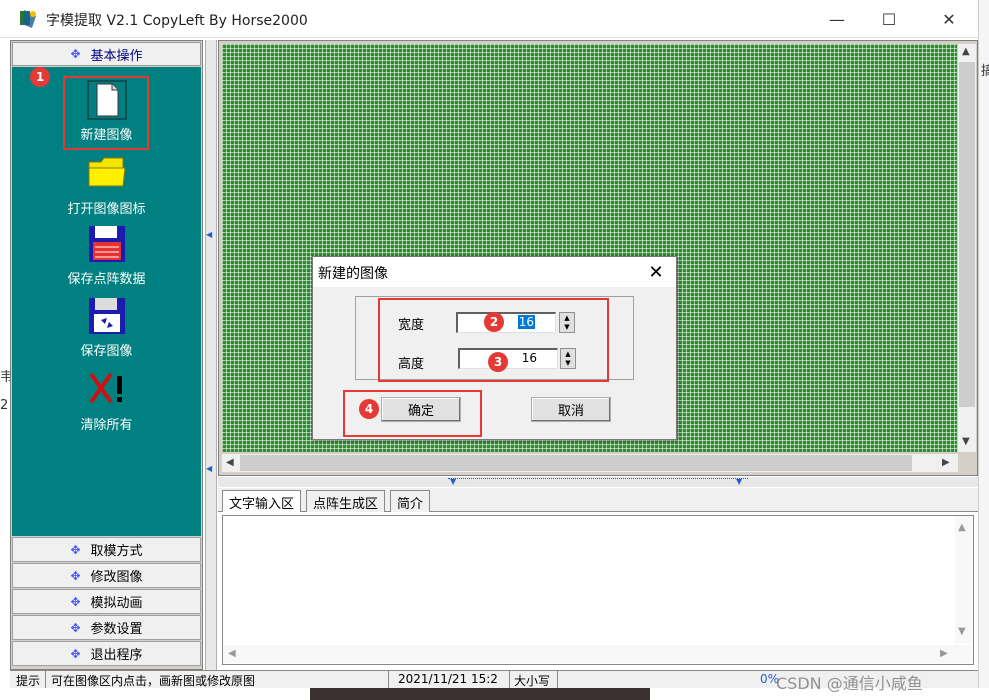 This screenshot has height=700, width=989. Describe the element at coordinates (964, 580) in the screenshot. I see `text-vertical-scrollbar` at that location.